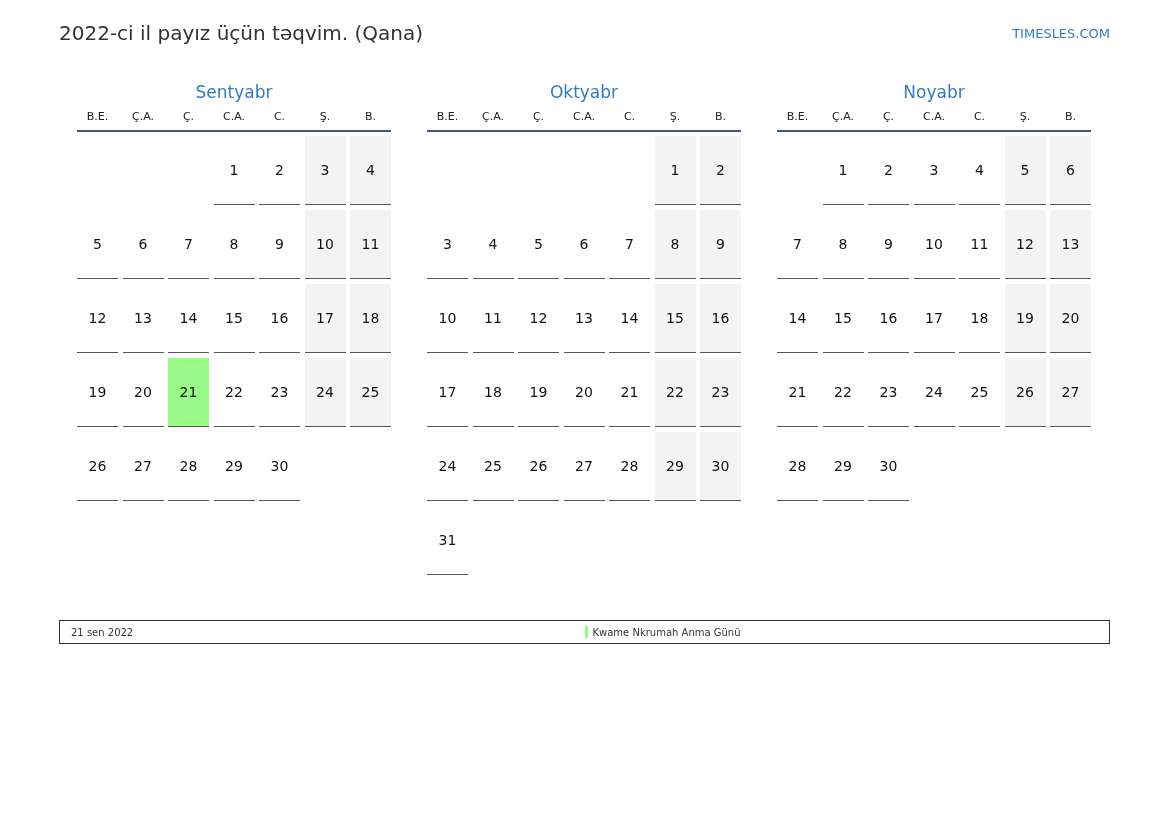 Image resolution: width=1169 pixels, height=827 pixels. I want to click on page-title: 2022-ci il payız üçün təqvim. (Qana), so click(241, 33).